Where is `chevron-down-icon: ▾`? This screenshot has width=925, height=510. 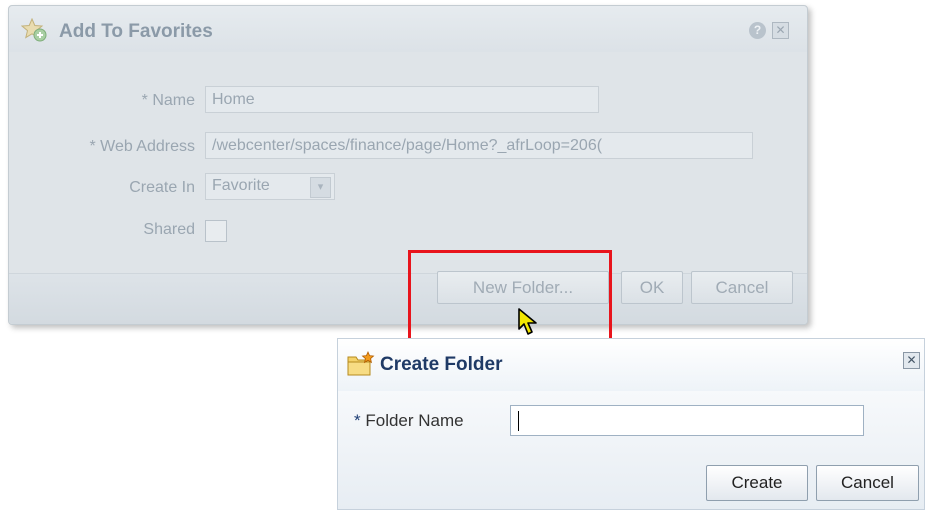 chevron-down-icon: ▾ is located at coordinates (320, 187).